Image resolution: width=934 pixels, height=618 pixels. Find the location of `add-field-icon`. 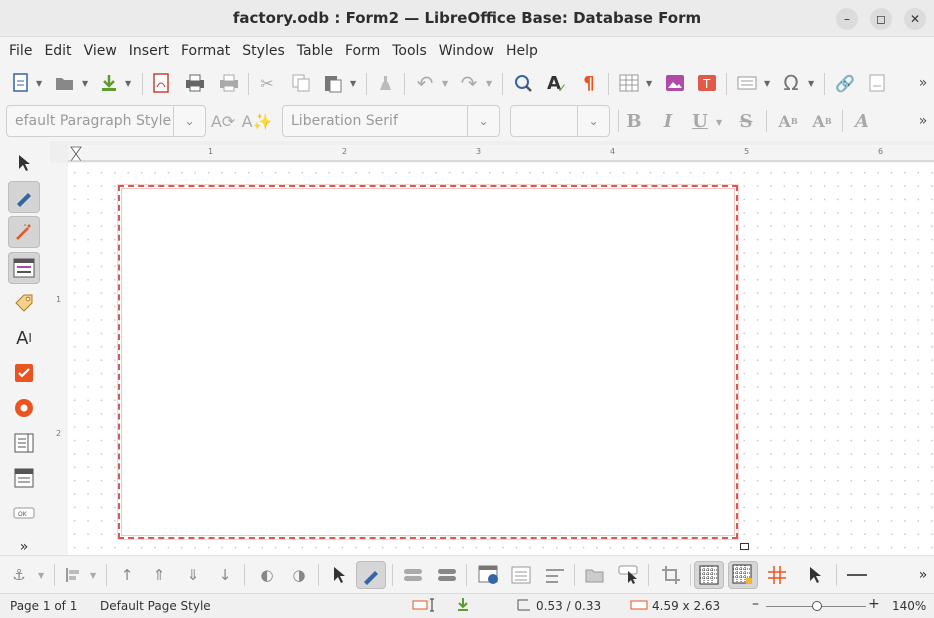

add-field-icon is located at coordinates (521, 575).